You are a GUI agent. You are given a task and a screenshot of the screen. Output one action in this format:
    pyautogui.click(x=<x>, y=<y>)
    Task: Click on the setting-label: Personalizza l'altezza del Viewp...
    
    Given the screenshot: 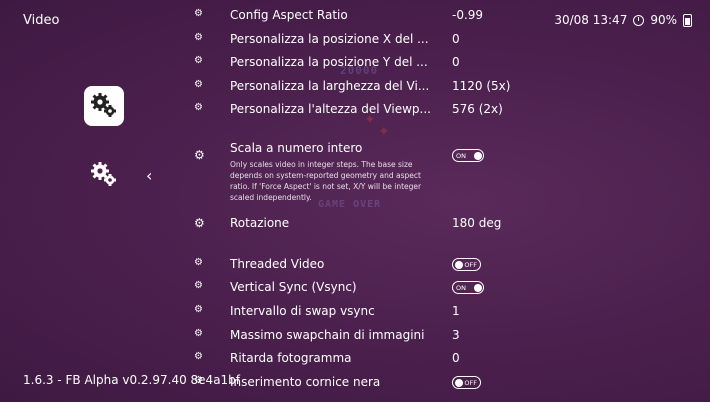 What is the action you would take?
    pyautogui.click(x=330, y=109)
    